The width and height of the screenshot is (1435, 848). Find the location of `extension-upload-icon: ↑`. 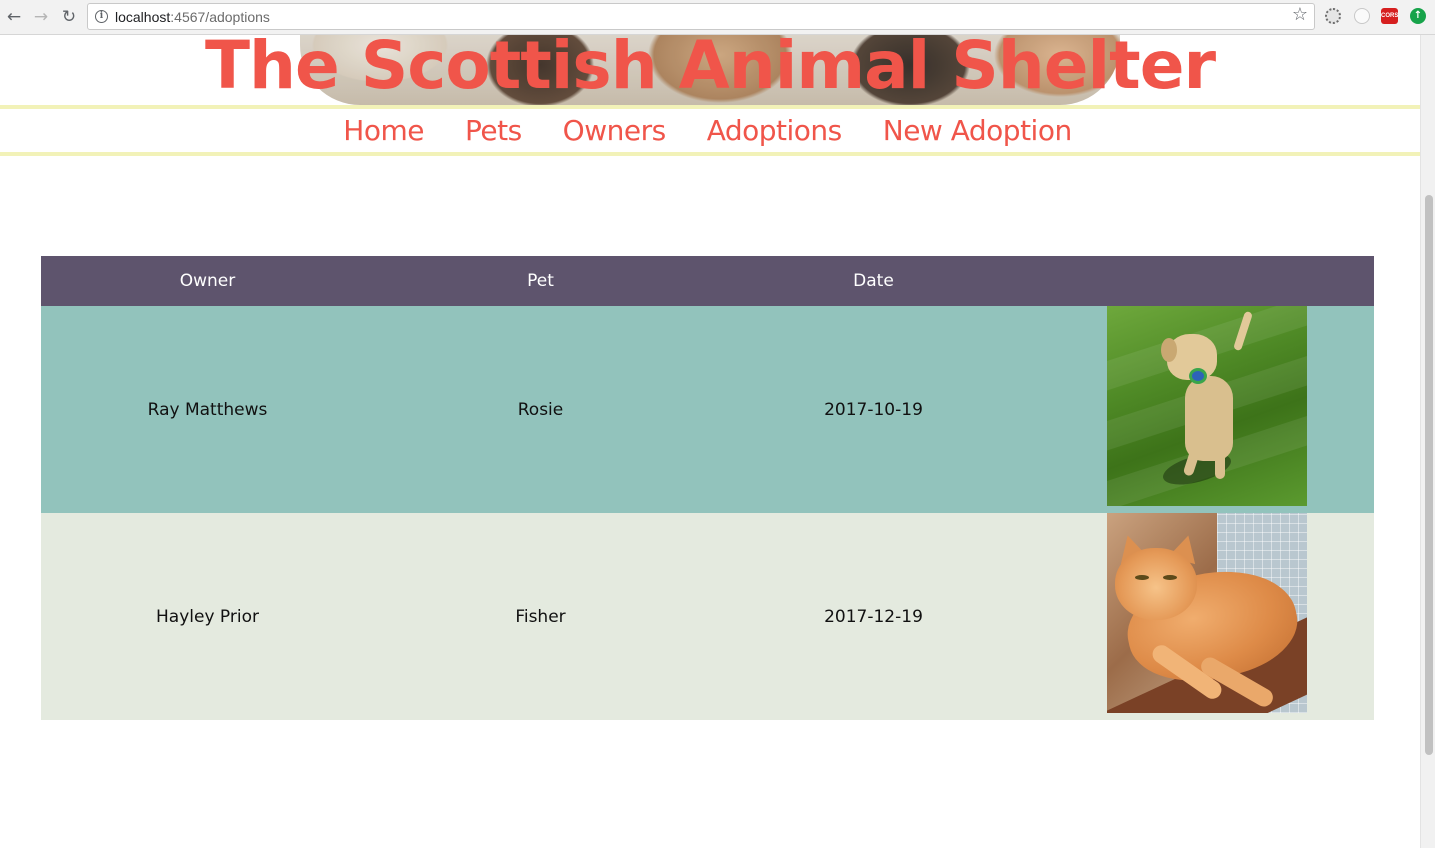

extension-upload-icon: ↑ is located at coordinates (1418, 16).